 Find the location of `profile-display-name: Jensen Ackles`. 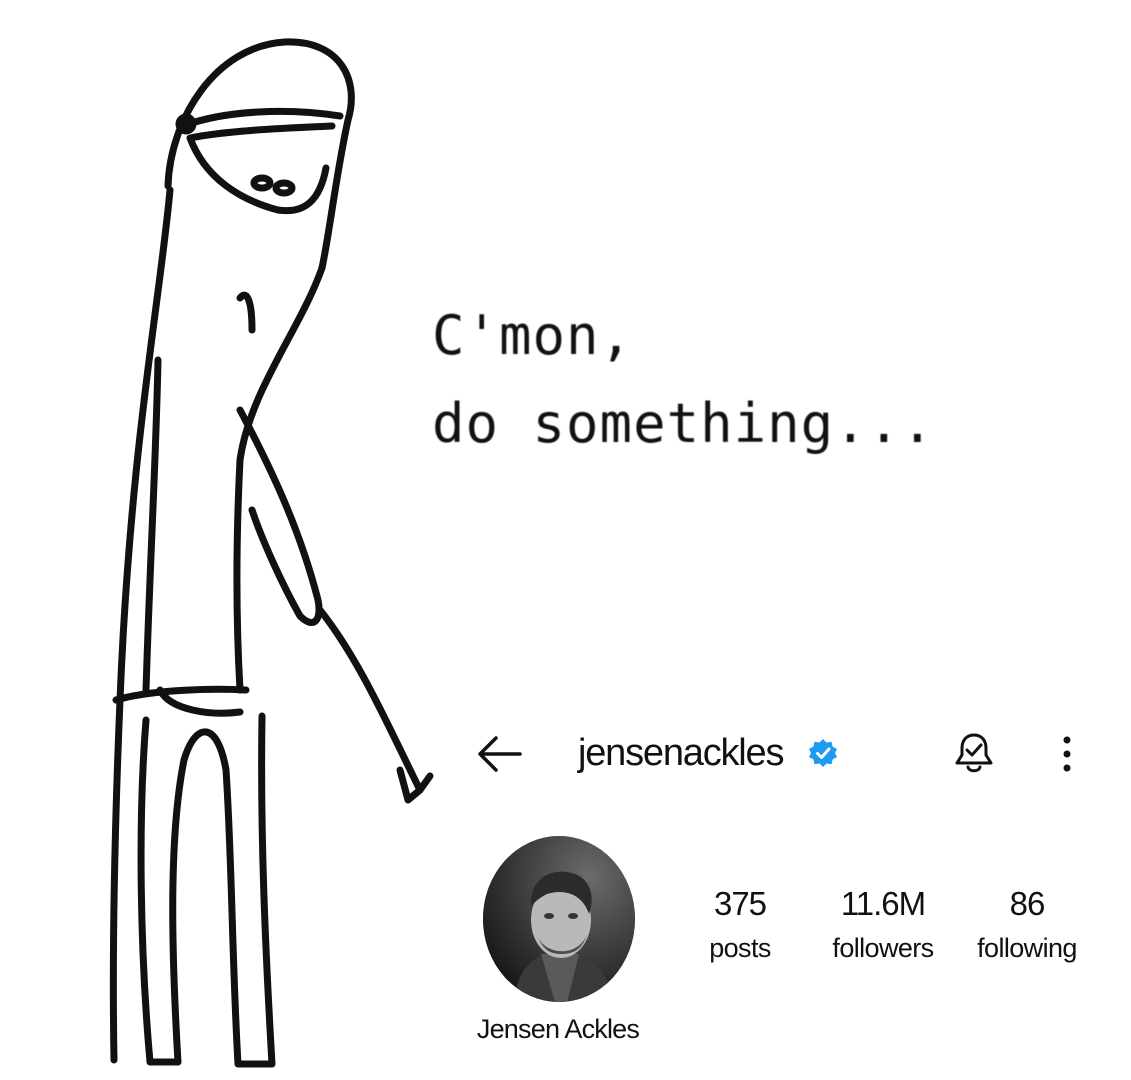

profile-display-name: Jensen Ackles is located at coordinates (558, 1029).